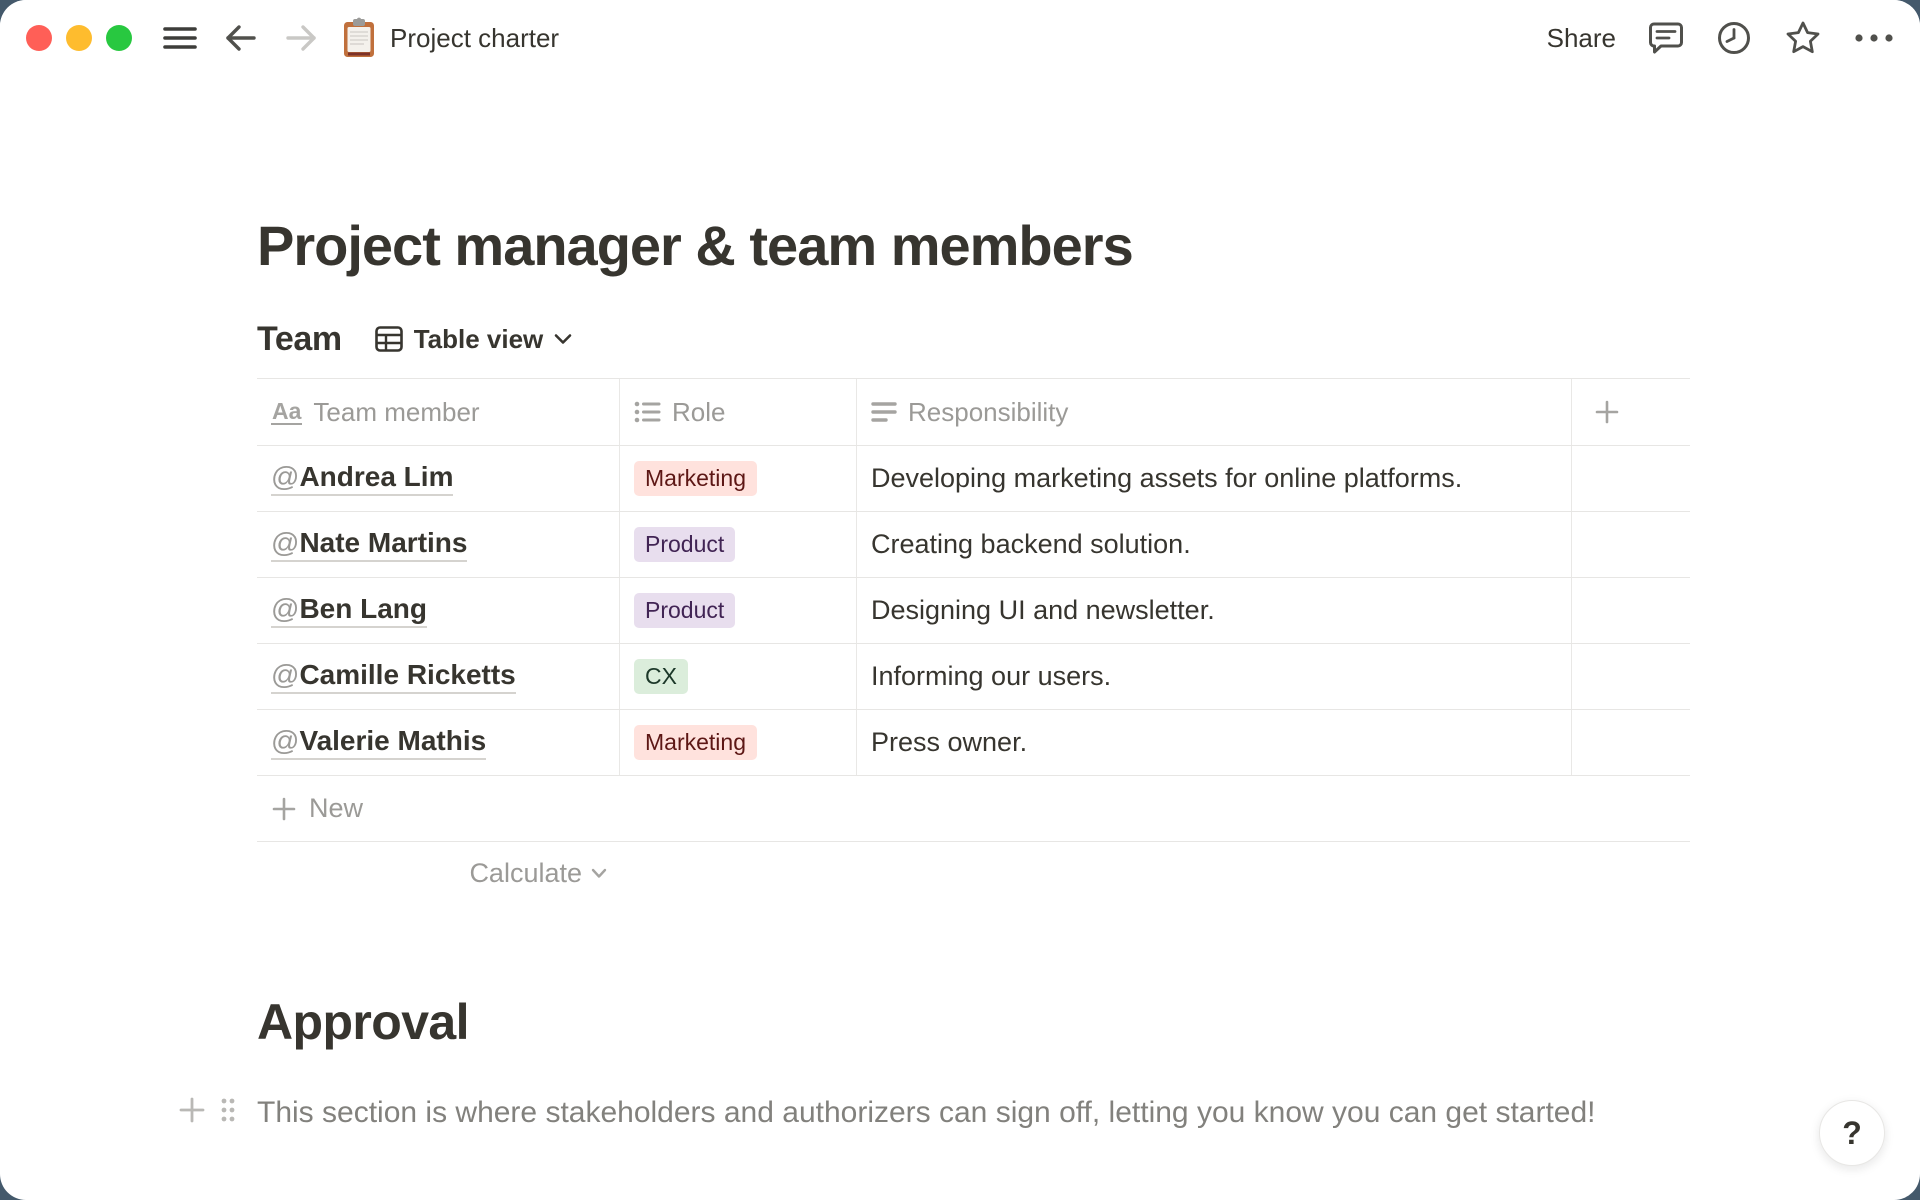  Describe the element at coordinates (1214, 545) in the screenshot. I see `cell-responsibility: Creating backend solution.` at that location.